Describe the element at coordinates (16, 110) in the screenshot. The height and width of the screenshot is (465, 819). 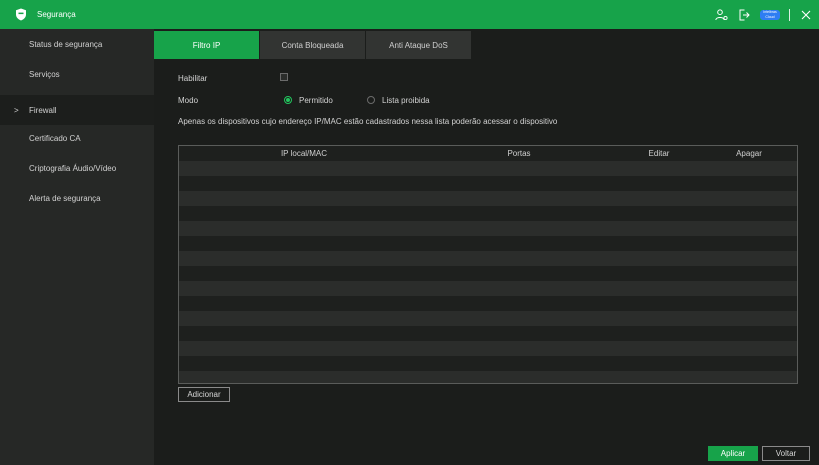
I see `chevron-right-icon: >` at that location.